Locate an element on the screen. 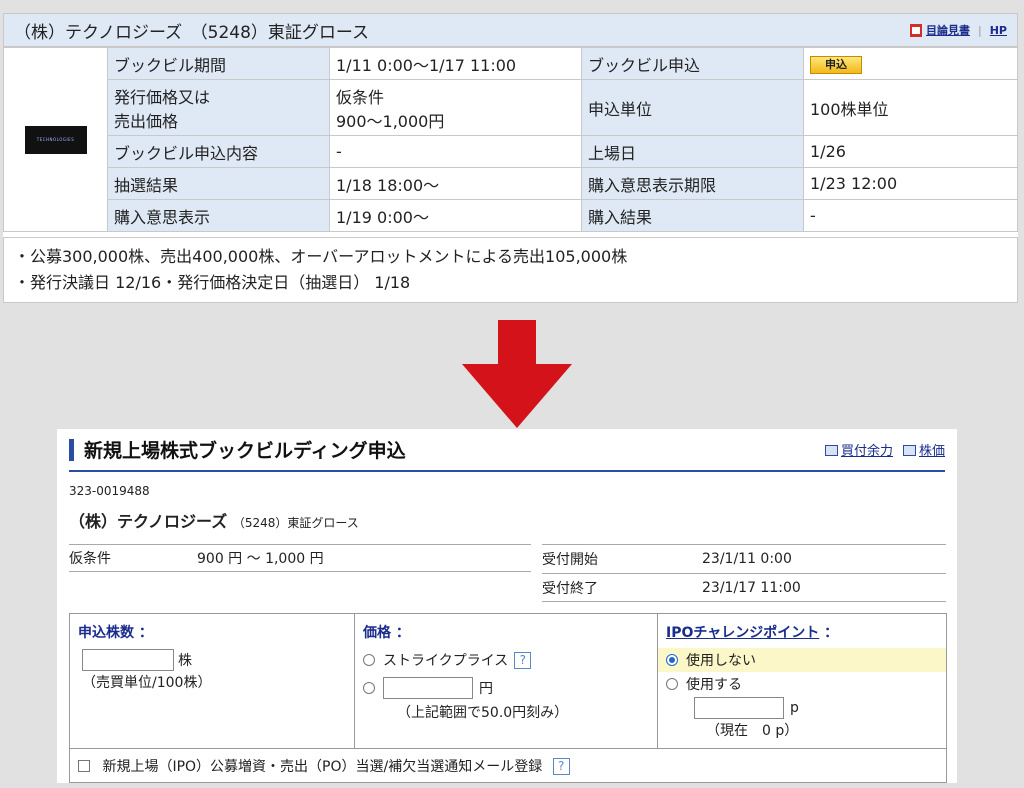 The width and height of the screenshot is (1024, 788). logo-cell: TECHNOLOGIES is located at coordinates (55, 139).